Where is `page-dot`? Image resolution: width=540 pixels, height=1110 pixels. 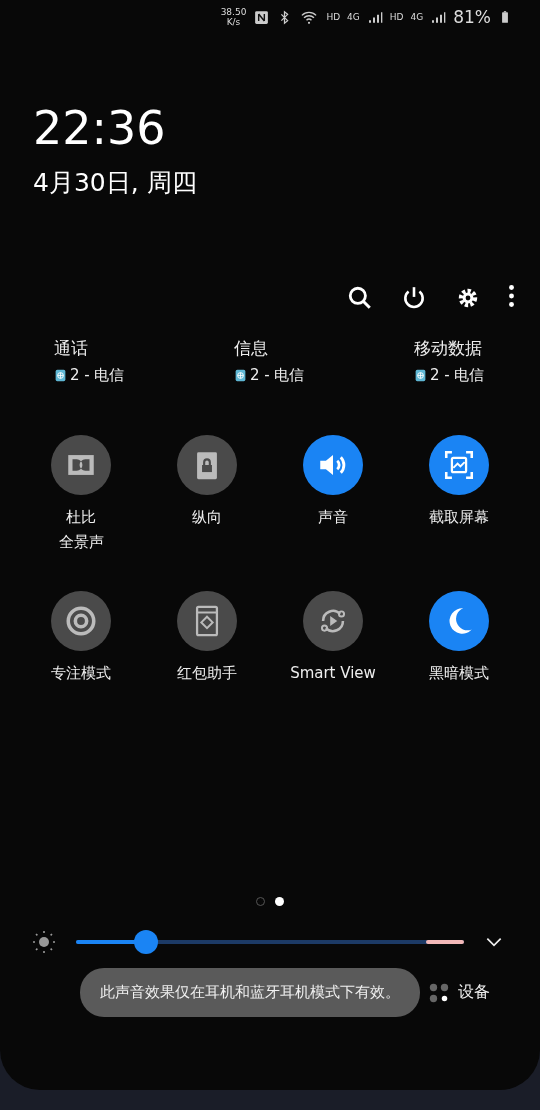
page-dot is located at coordinates (279, 901).